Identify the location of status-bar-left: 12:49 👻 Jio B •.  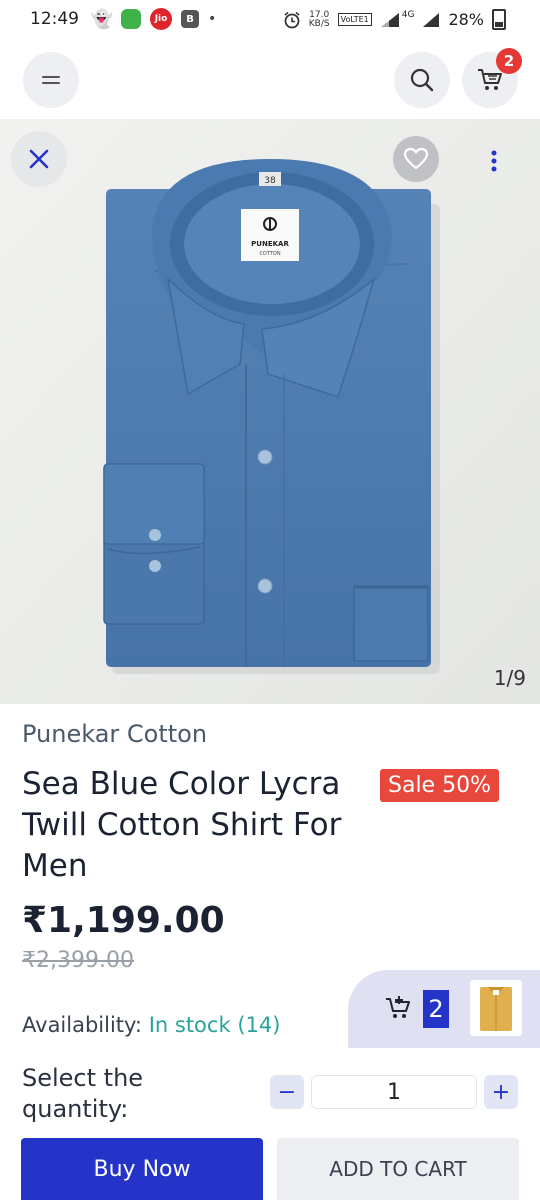
(123, 19).